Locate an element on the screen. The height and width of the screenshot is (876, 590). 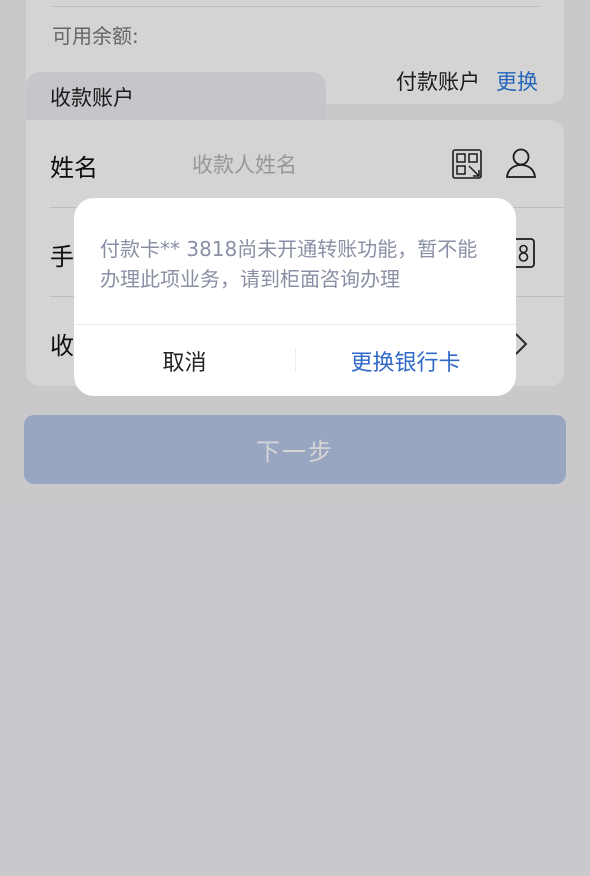
change-bank-card-button: 更换银行卡 is located at coordinates (405, 360).